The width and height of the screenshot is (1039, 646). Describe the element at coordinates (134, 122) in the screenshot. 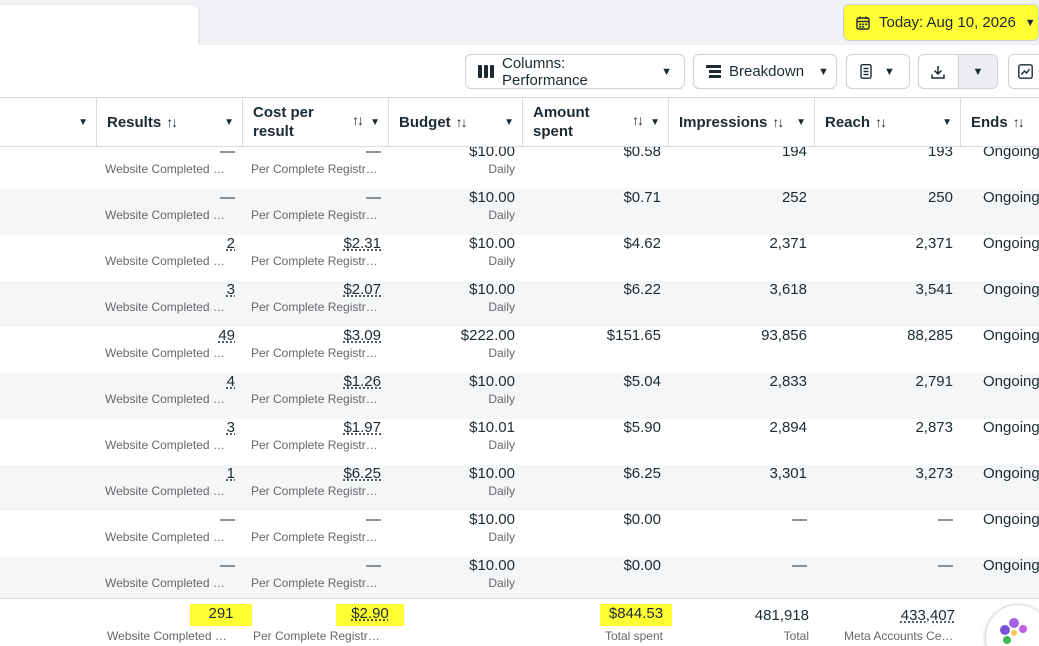

I see `column-header-label: Results` at that location.